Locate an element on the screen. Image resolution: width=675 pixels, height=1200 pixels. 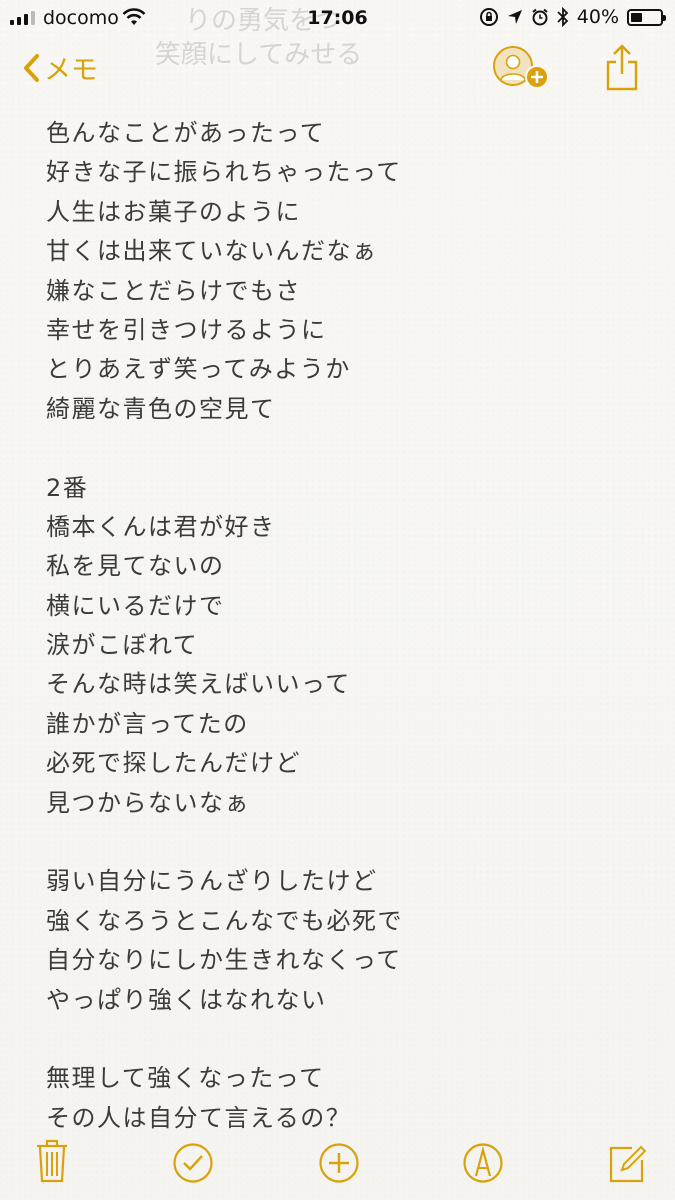
rotation-lock-icon is located at coordinates (488, 17).